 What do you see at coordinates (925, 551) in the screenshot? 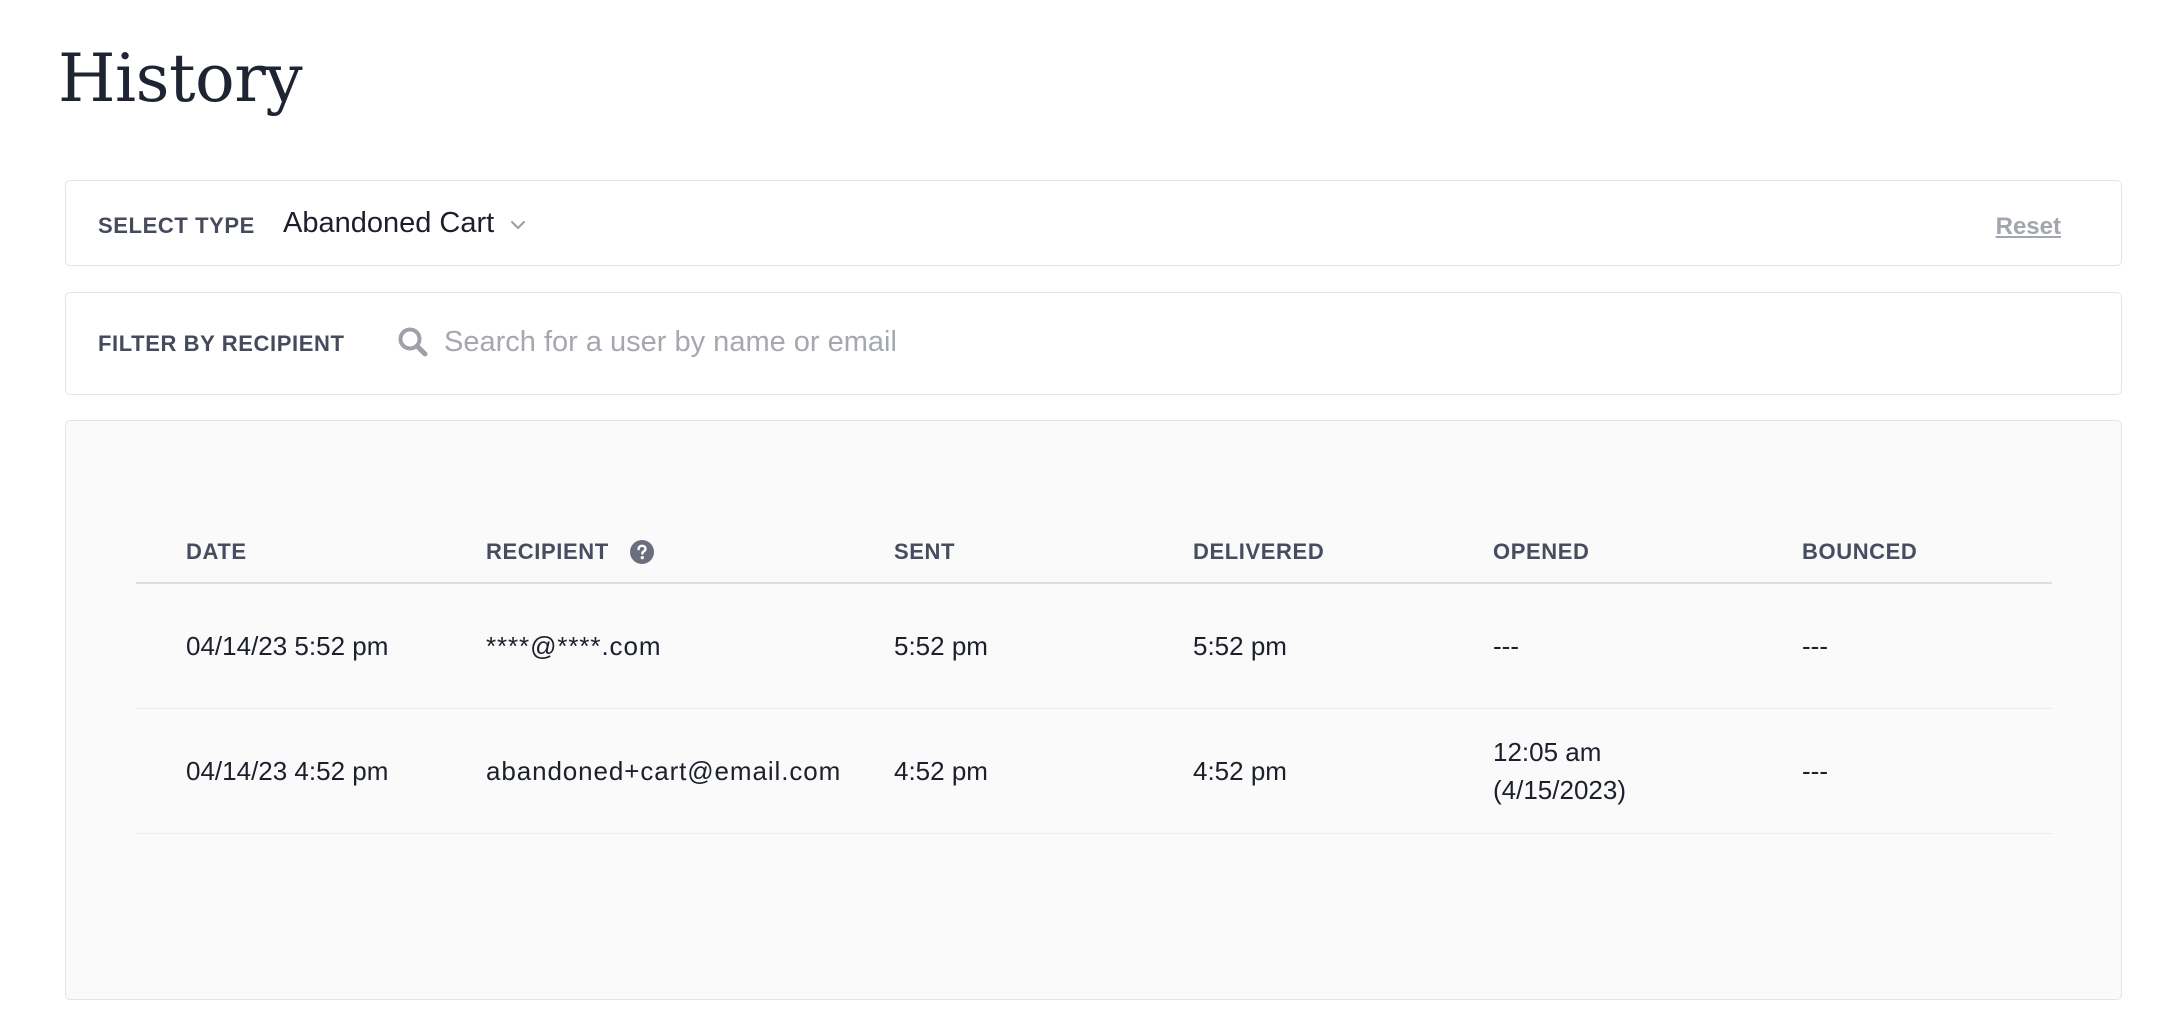
I see `header-sent: SENT` at bounding box center [925, 551].